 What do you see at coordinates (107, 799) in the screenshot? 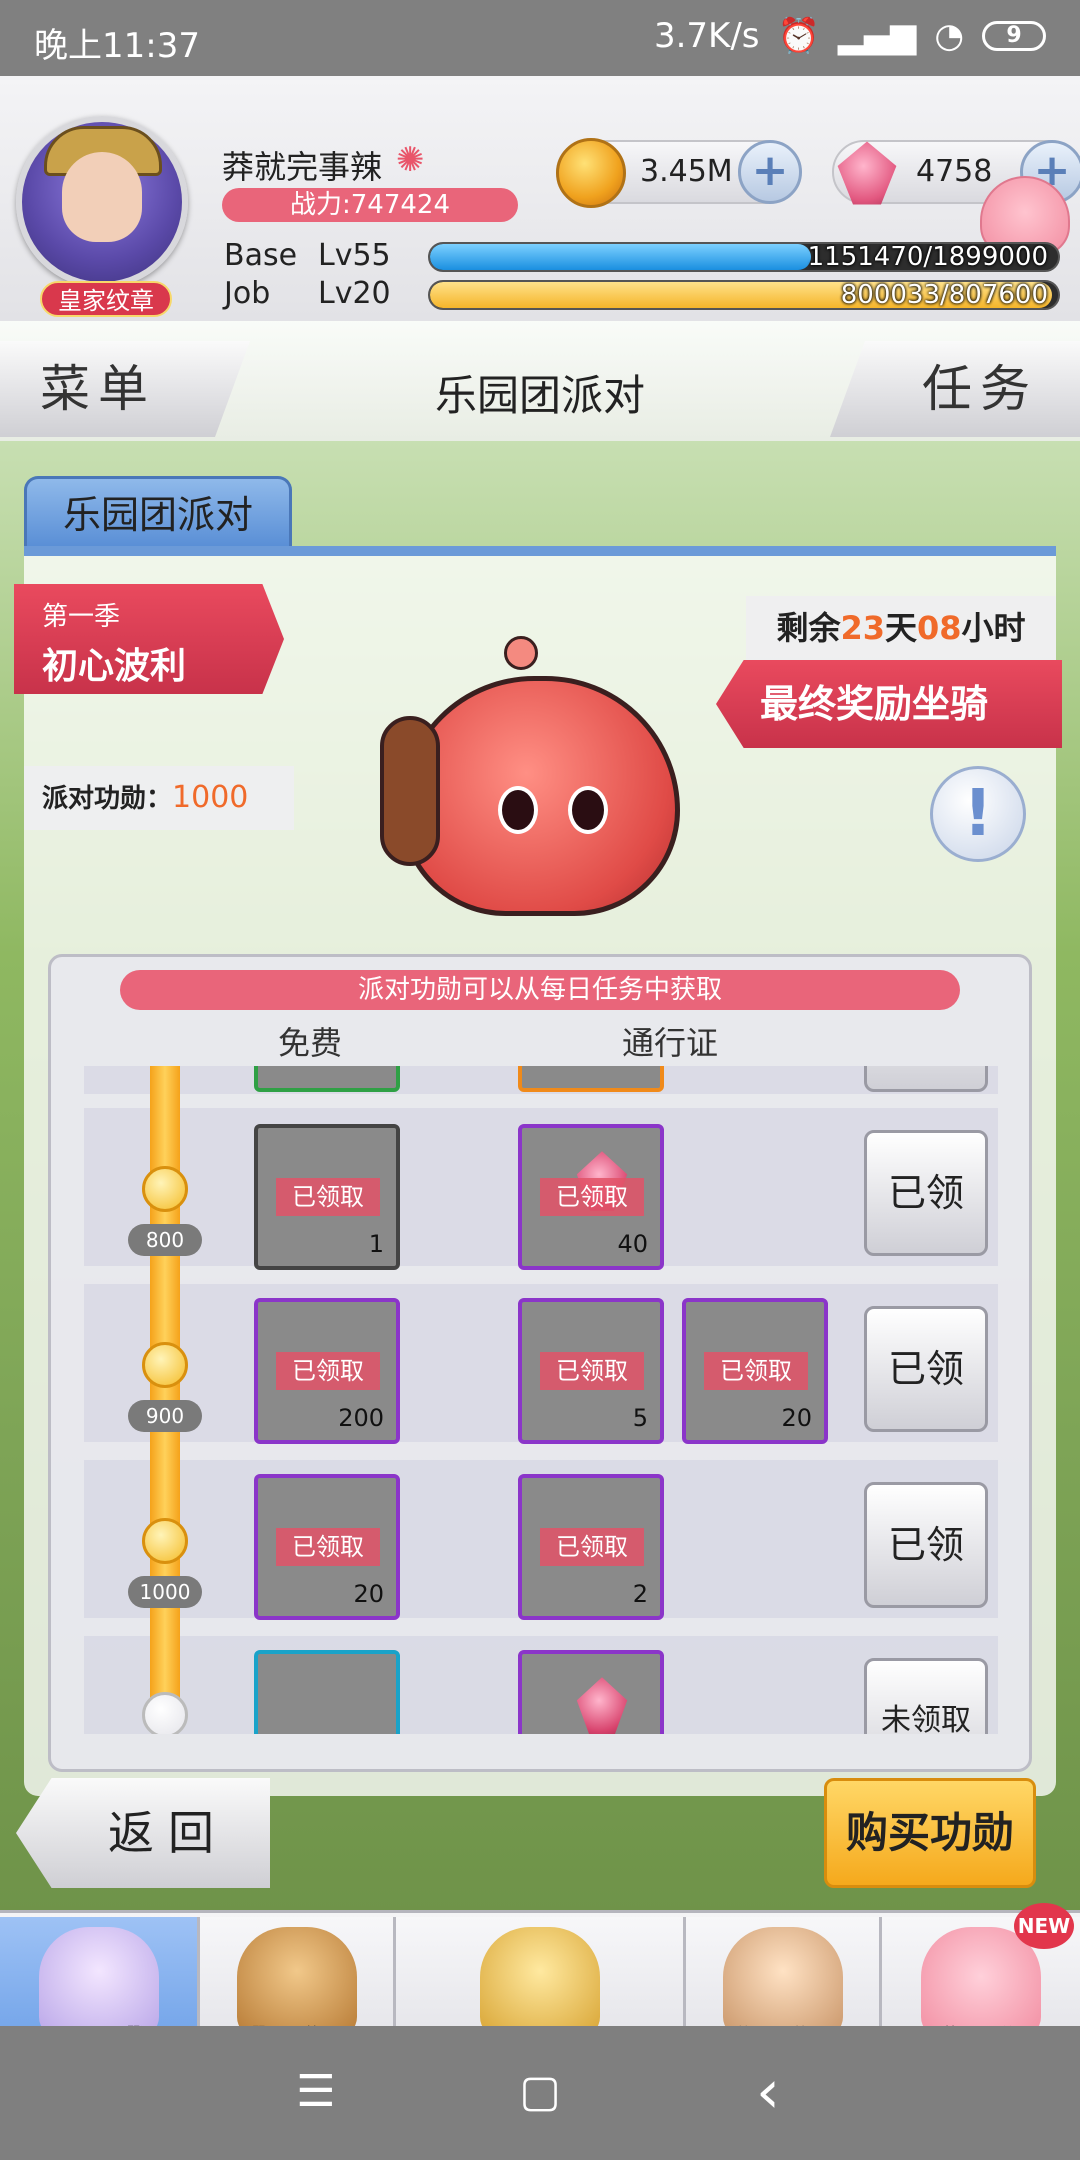
I see `merit-label: 派对功勋：` at bounding box center [107, 799].